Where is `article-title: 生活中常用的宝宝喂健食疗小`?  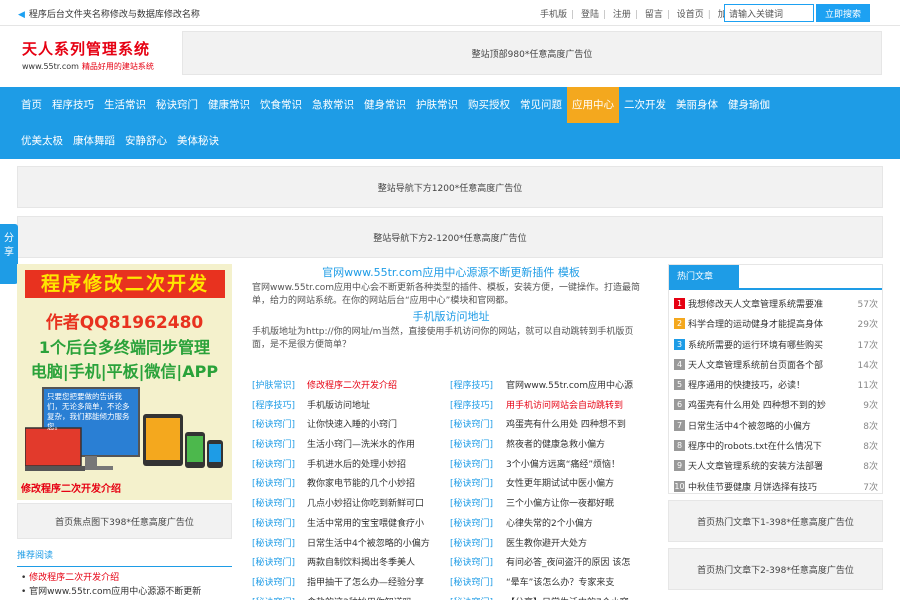 article-title: 生活中常用的宝宝喂健食疗小 is located at coordinates (377, 522).